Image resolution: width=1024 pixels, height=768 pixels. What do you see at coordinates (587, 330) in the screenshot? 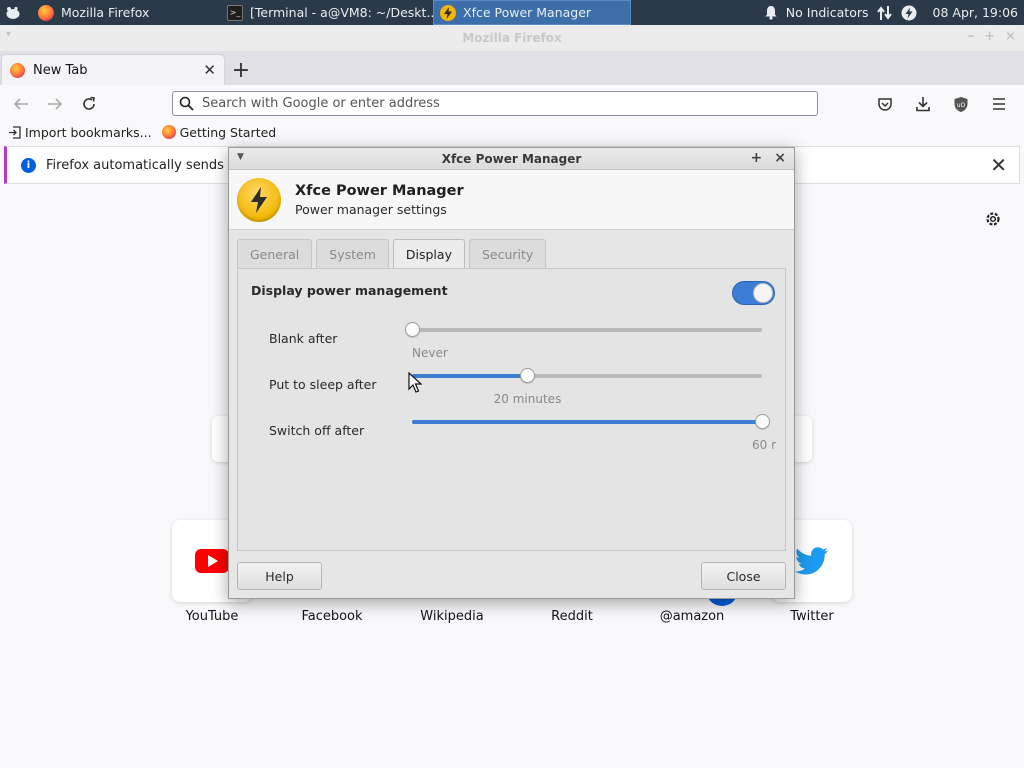
I see `slider-track` at bounding box center [587, 330].